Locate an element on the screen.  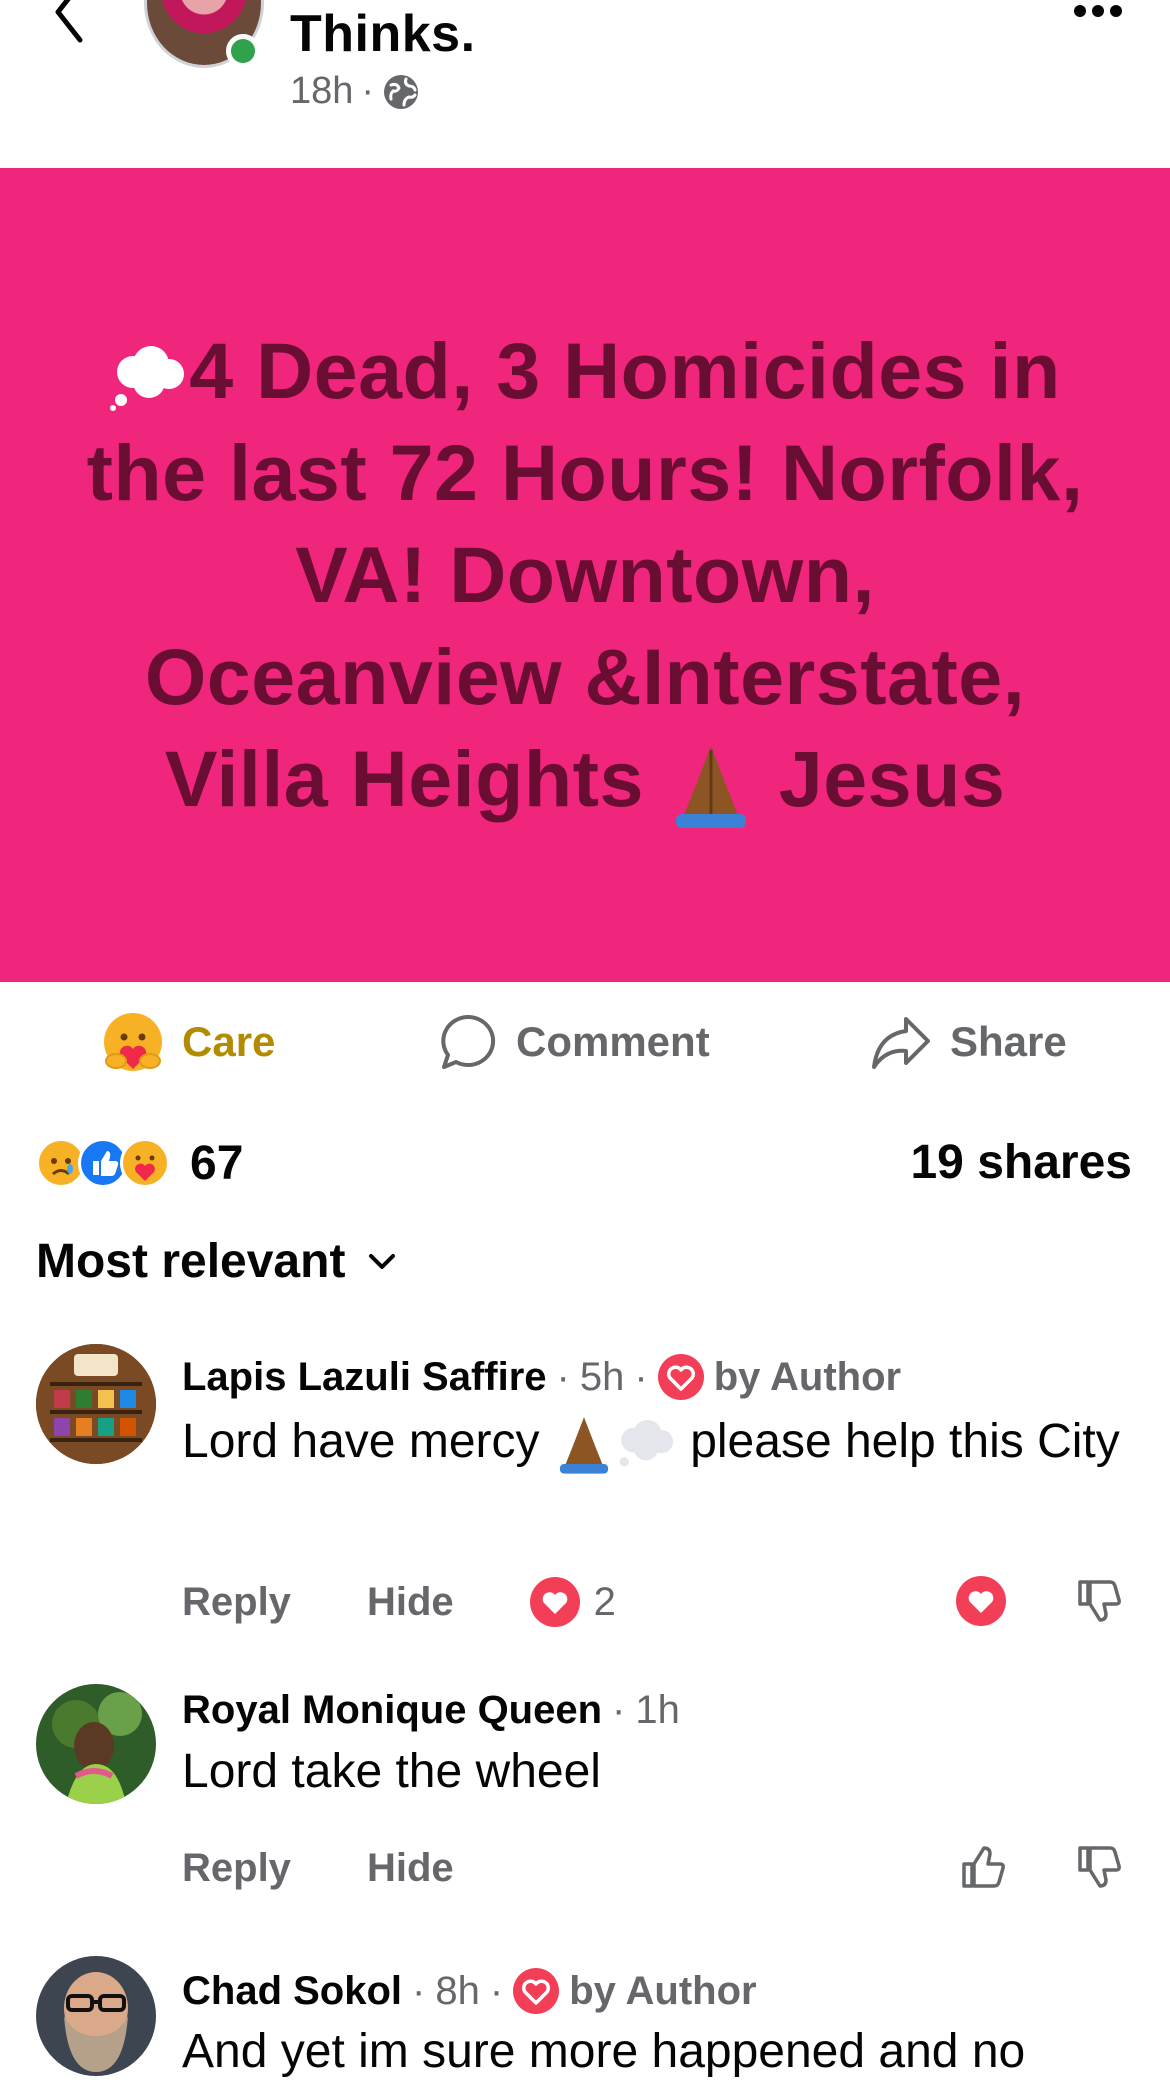
care-emoji-icon is located at coordinates (133, 1042).